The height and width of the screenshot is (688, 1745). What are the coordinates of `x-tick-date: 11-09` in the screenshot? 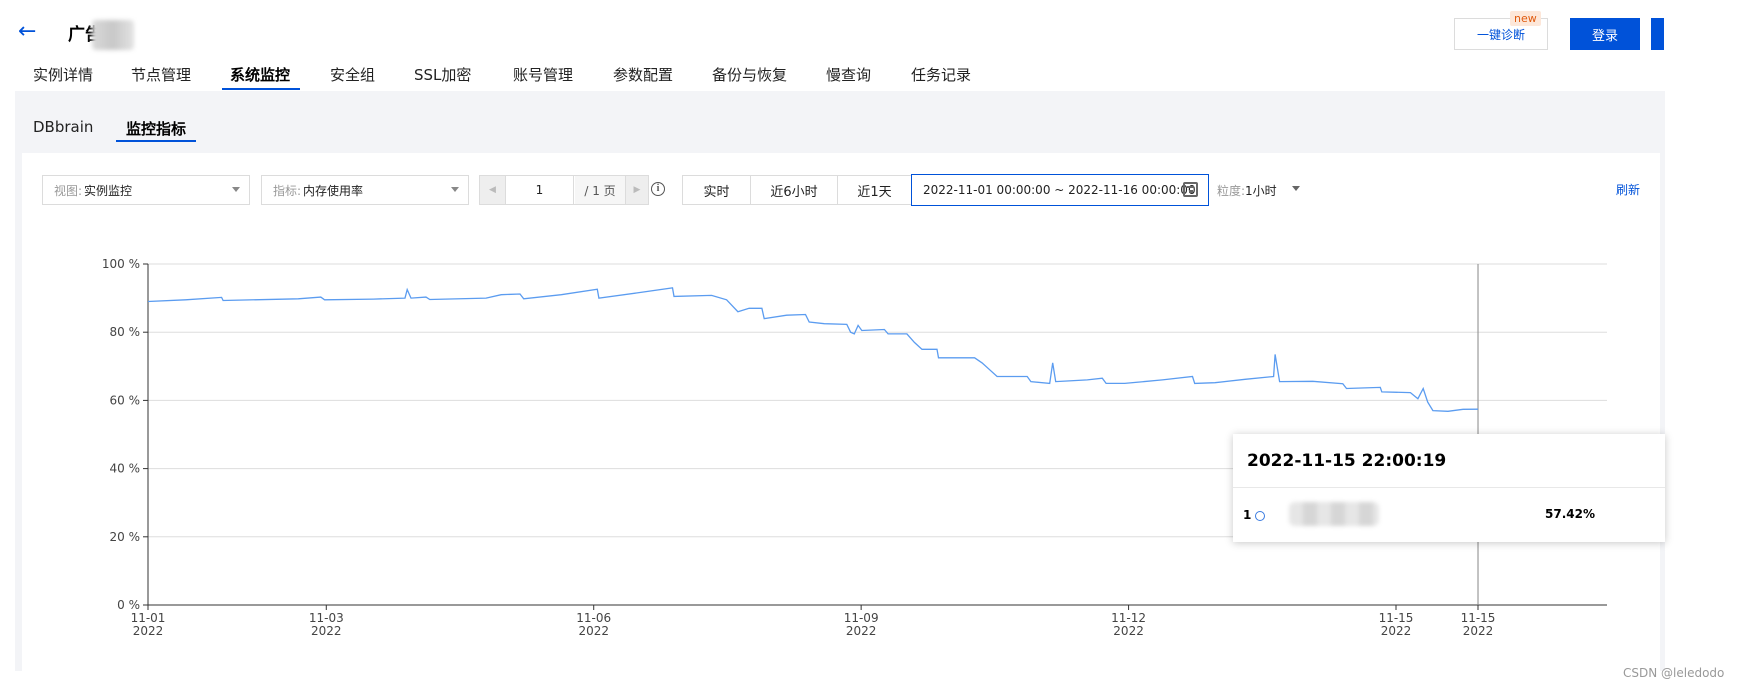 It's located at (861, 618).